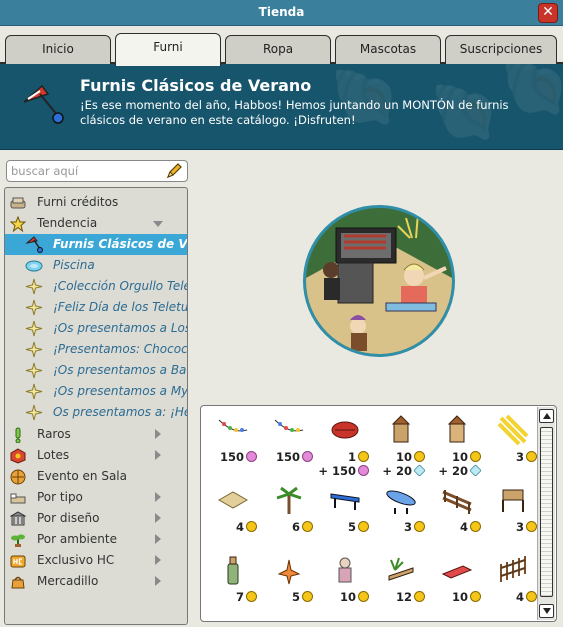  Describe the element at coordinates (120, 244) in the screenshot. I see `nav-subitem-label: Furnis Clásicos de Verano` at that location.